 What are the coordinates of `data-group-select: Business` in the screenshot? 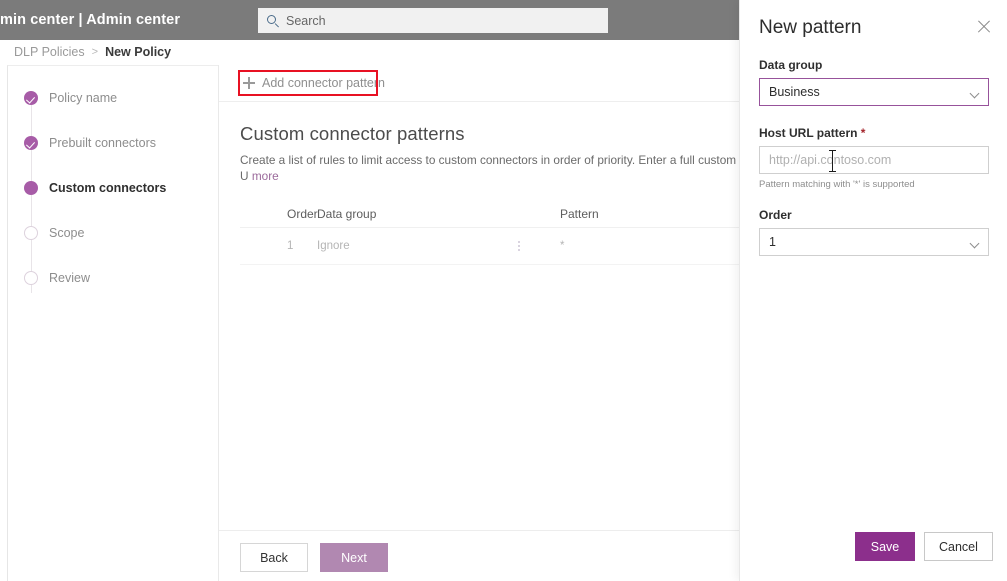 It's located at (874, 92).